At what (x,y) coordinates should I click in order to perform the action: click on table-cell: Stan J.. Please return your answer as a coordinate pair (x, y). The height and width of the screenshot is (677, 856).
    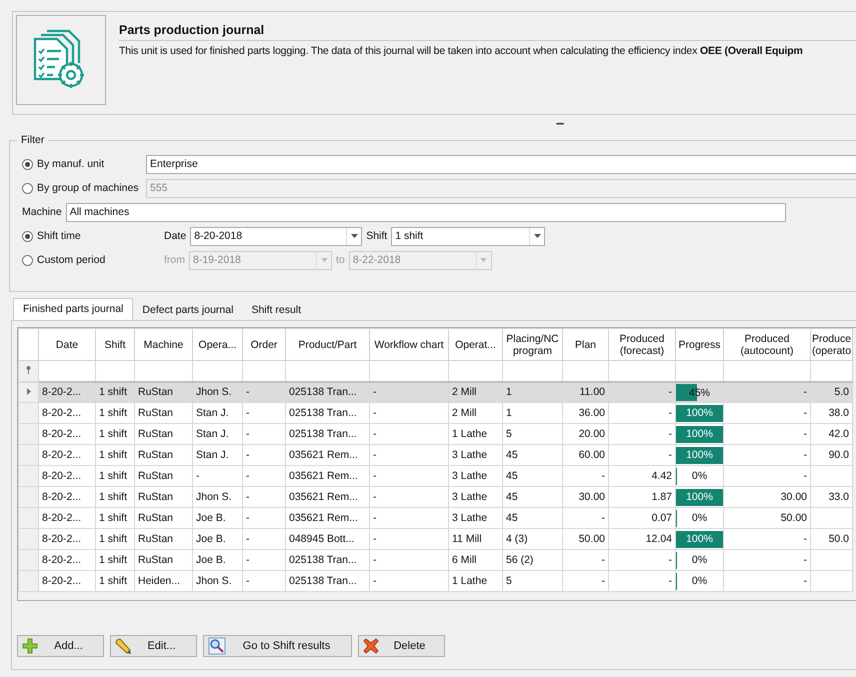
    Looking at the image, I should click on (212, 434).